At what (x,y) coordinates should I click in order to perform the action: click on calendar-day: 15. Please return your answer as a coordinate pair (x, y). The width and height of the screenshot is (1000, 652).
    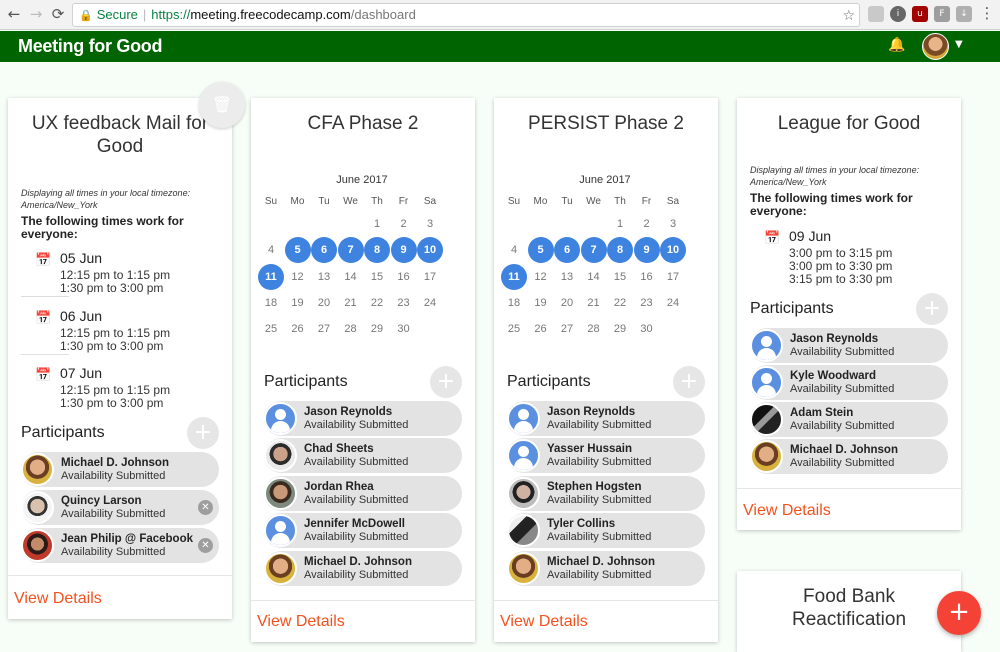
    Looking at the image, I should click on (377, 277).